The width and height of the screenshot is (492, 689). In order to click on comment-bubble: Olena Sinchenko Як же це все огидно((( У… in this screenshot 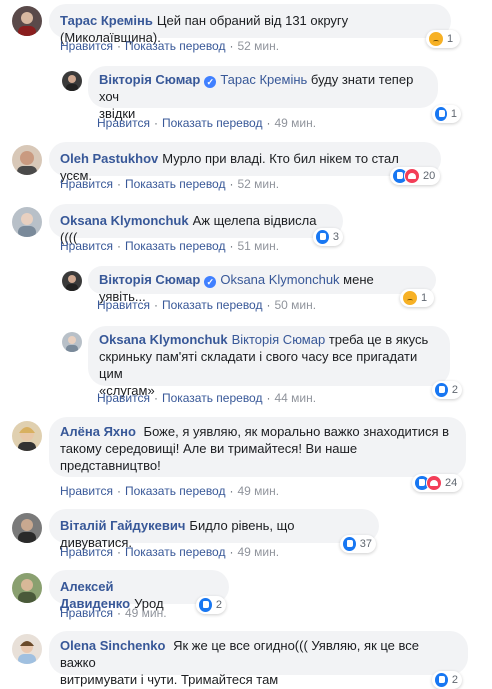, I will do `click(258, 659)`.